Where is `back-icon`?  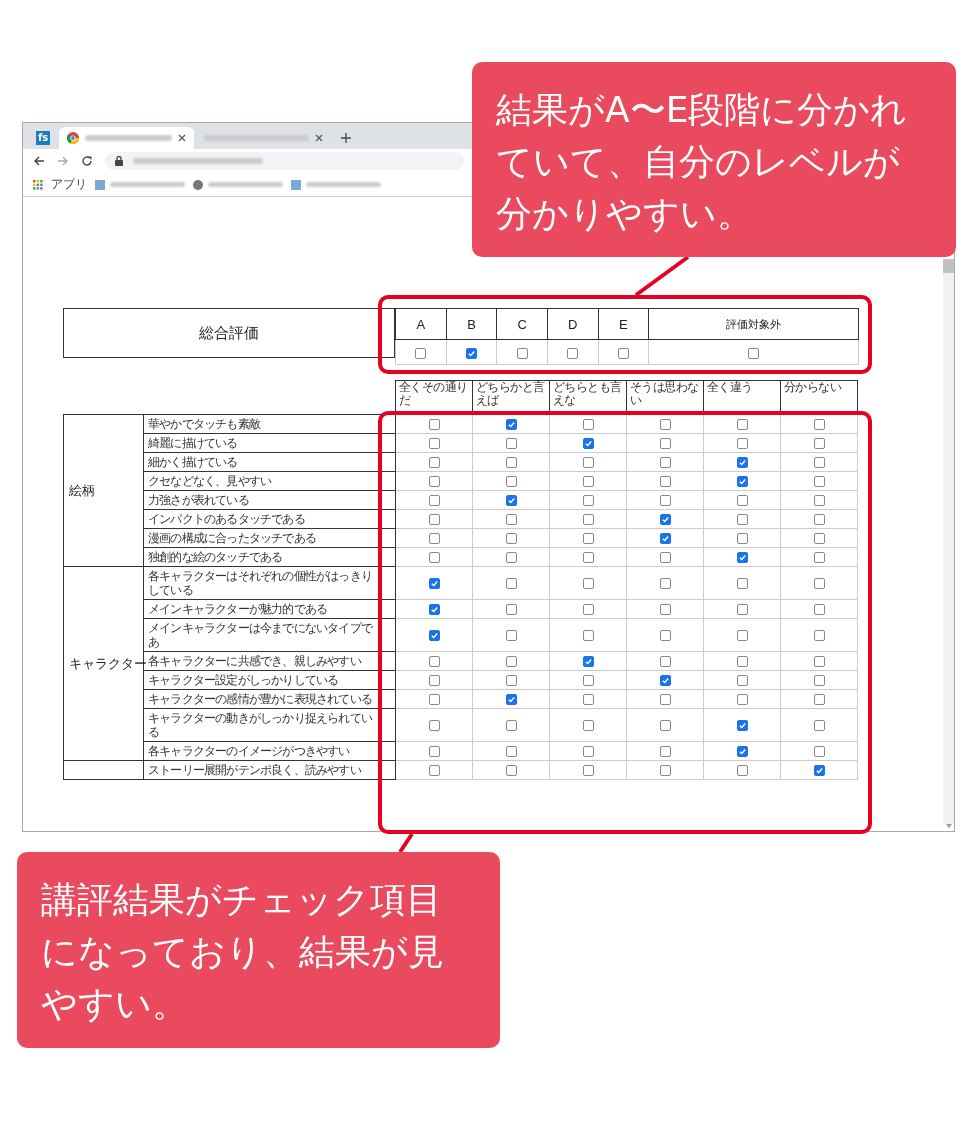
back-icon is located at coordinates (39, 161).